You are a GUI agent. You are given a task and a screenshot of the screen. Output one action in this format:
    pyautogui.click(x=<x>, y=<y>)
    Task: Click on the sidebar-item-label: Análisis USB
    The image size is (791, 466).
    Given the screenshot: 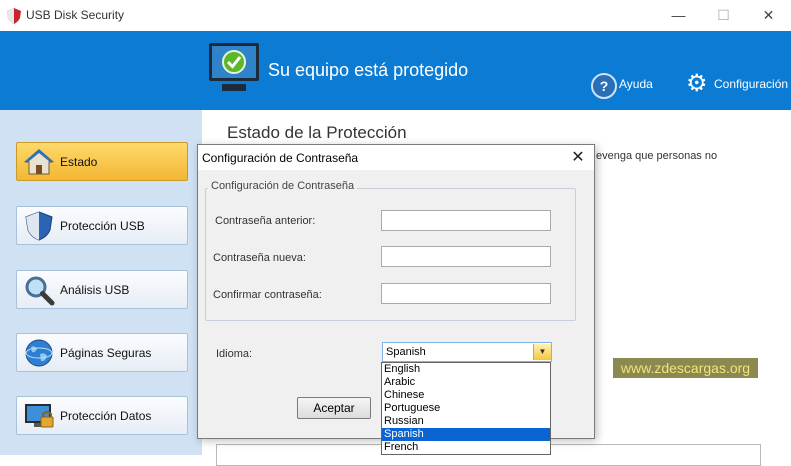 What is the action you would take?
    pyautogui.click(x=95, y=290)
    